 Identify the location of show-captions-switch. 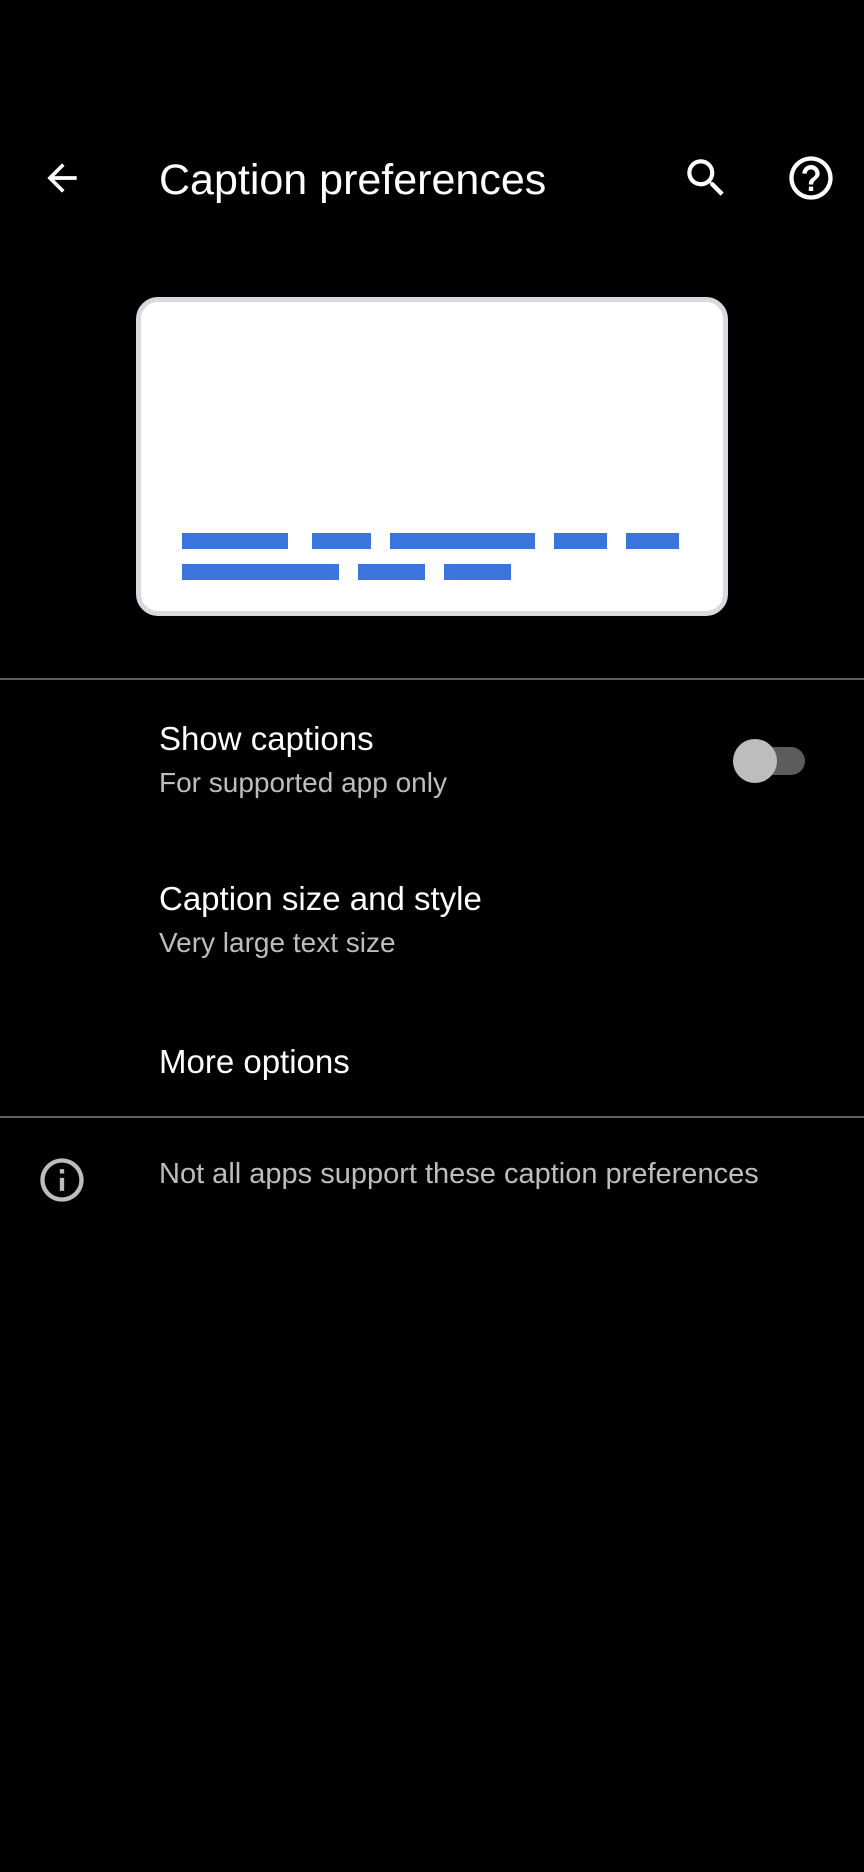
(769, 759).